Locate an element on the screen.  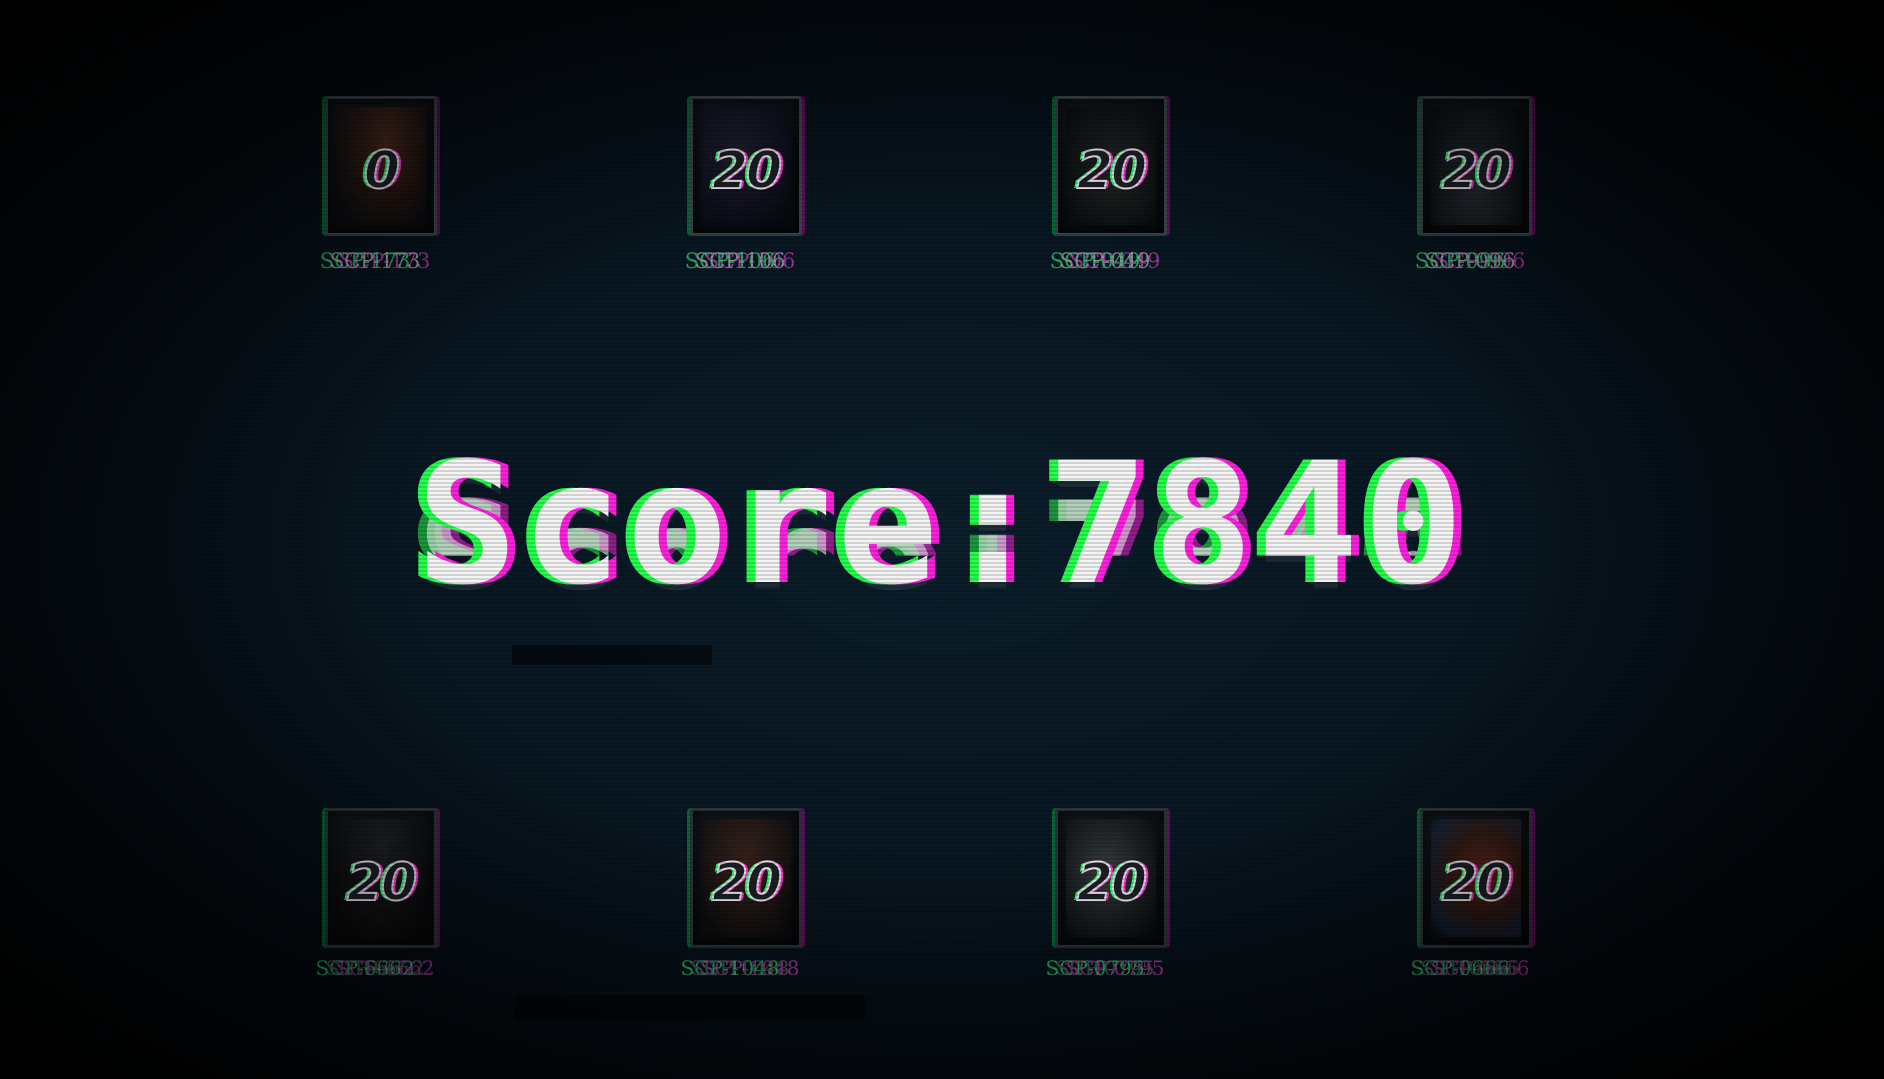
card-scp-173: 0 SCP-173 is located at coordinates (375, 196).